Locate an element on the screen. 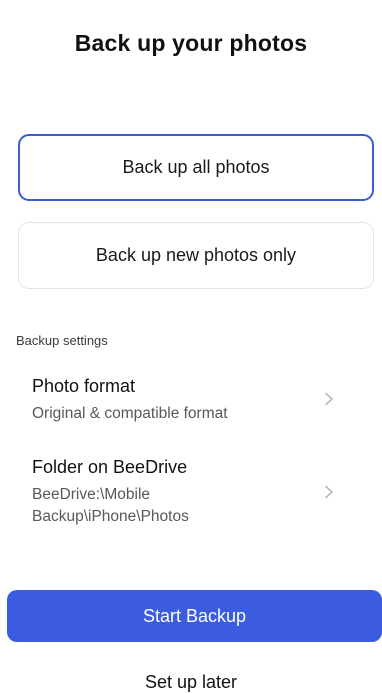 This screenshot has width=382, height=693. backup-new-photos-only-option: Back up new photos only is located at coordinates (196, 255).